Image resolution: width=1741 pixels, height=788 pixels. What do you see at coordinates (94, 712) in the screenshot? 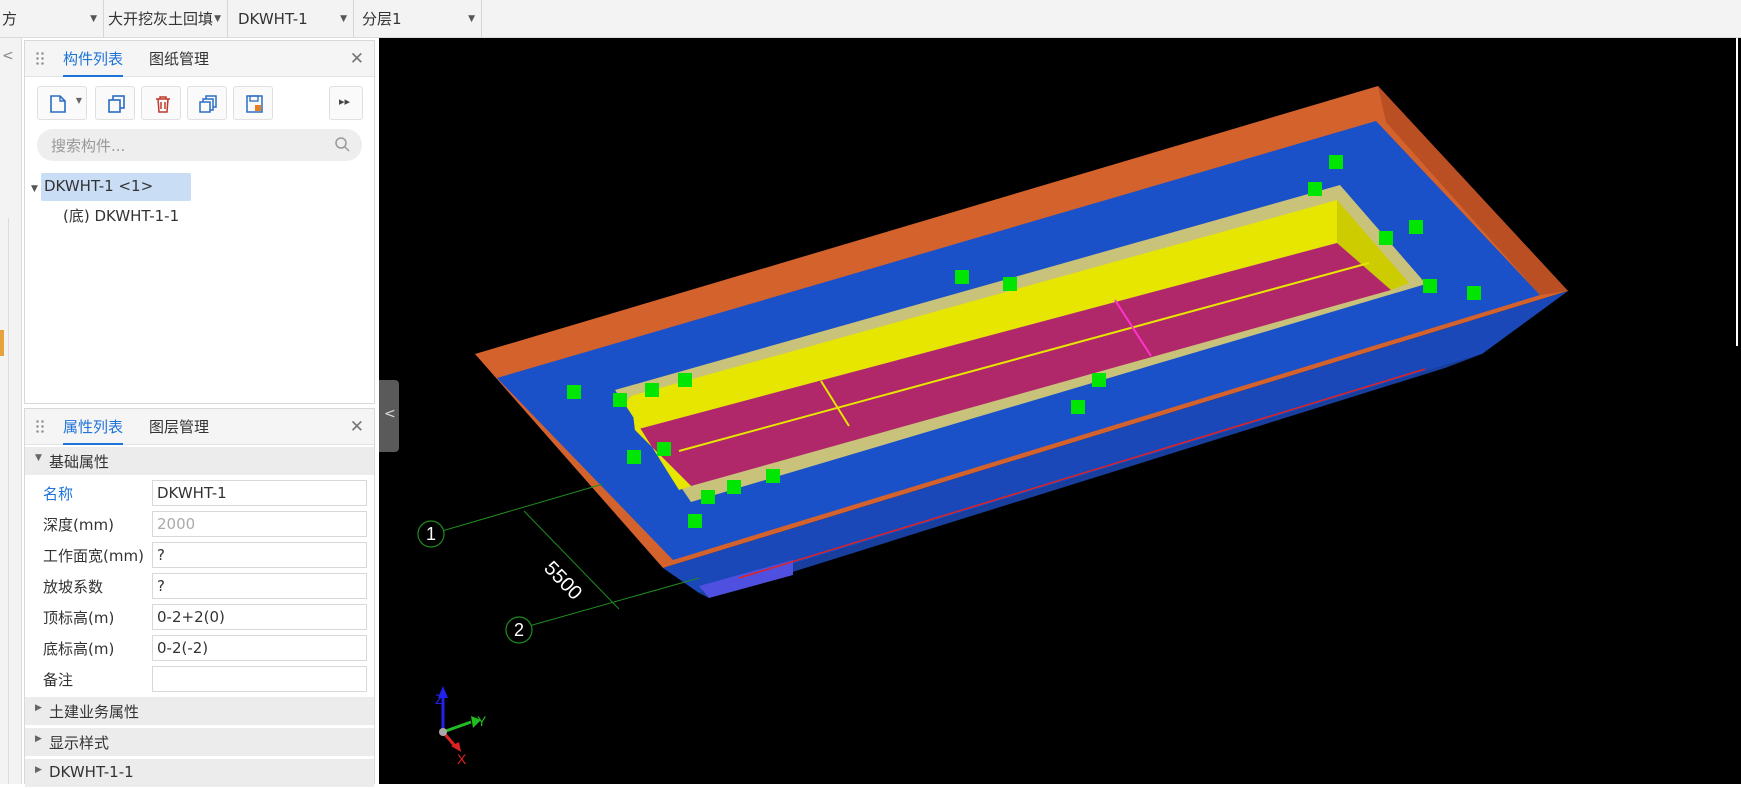
I see `section-civil-label: 土建业务属性` at bounding box center [94, 712].